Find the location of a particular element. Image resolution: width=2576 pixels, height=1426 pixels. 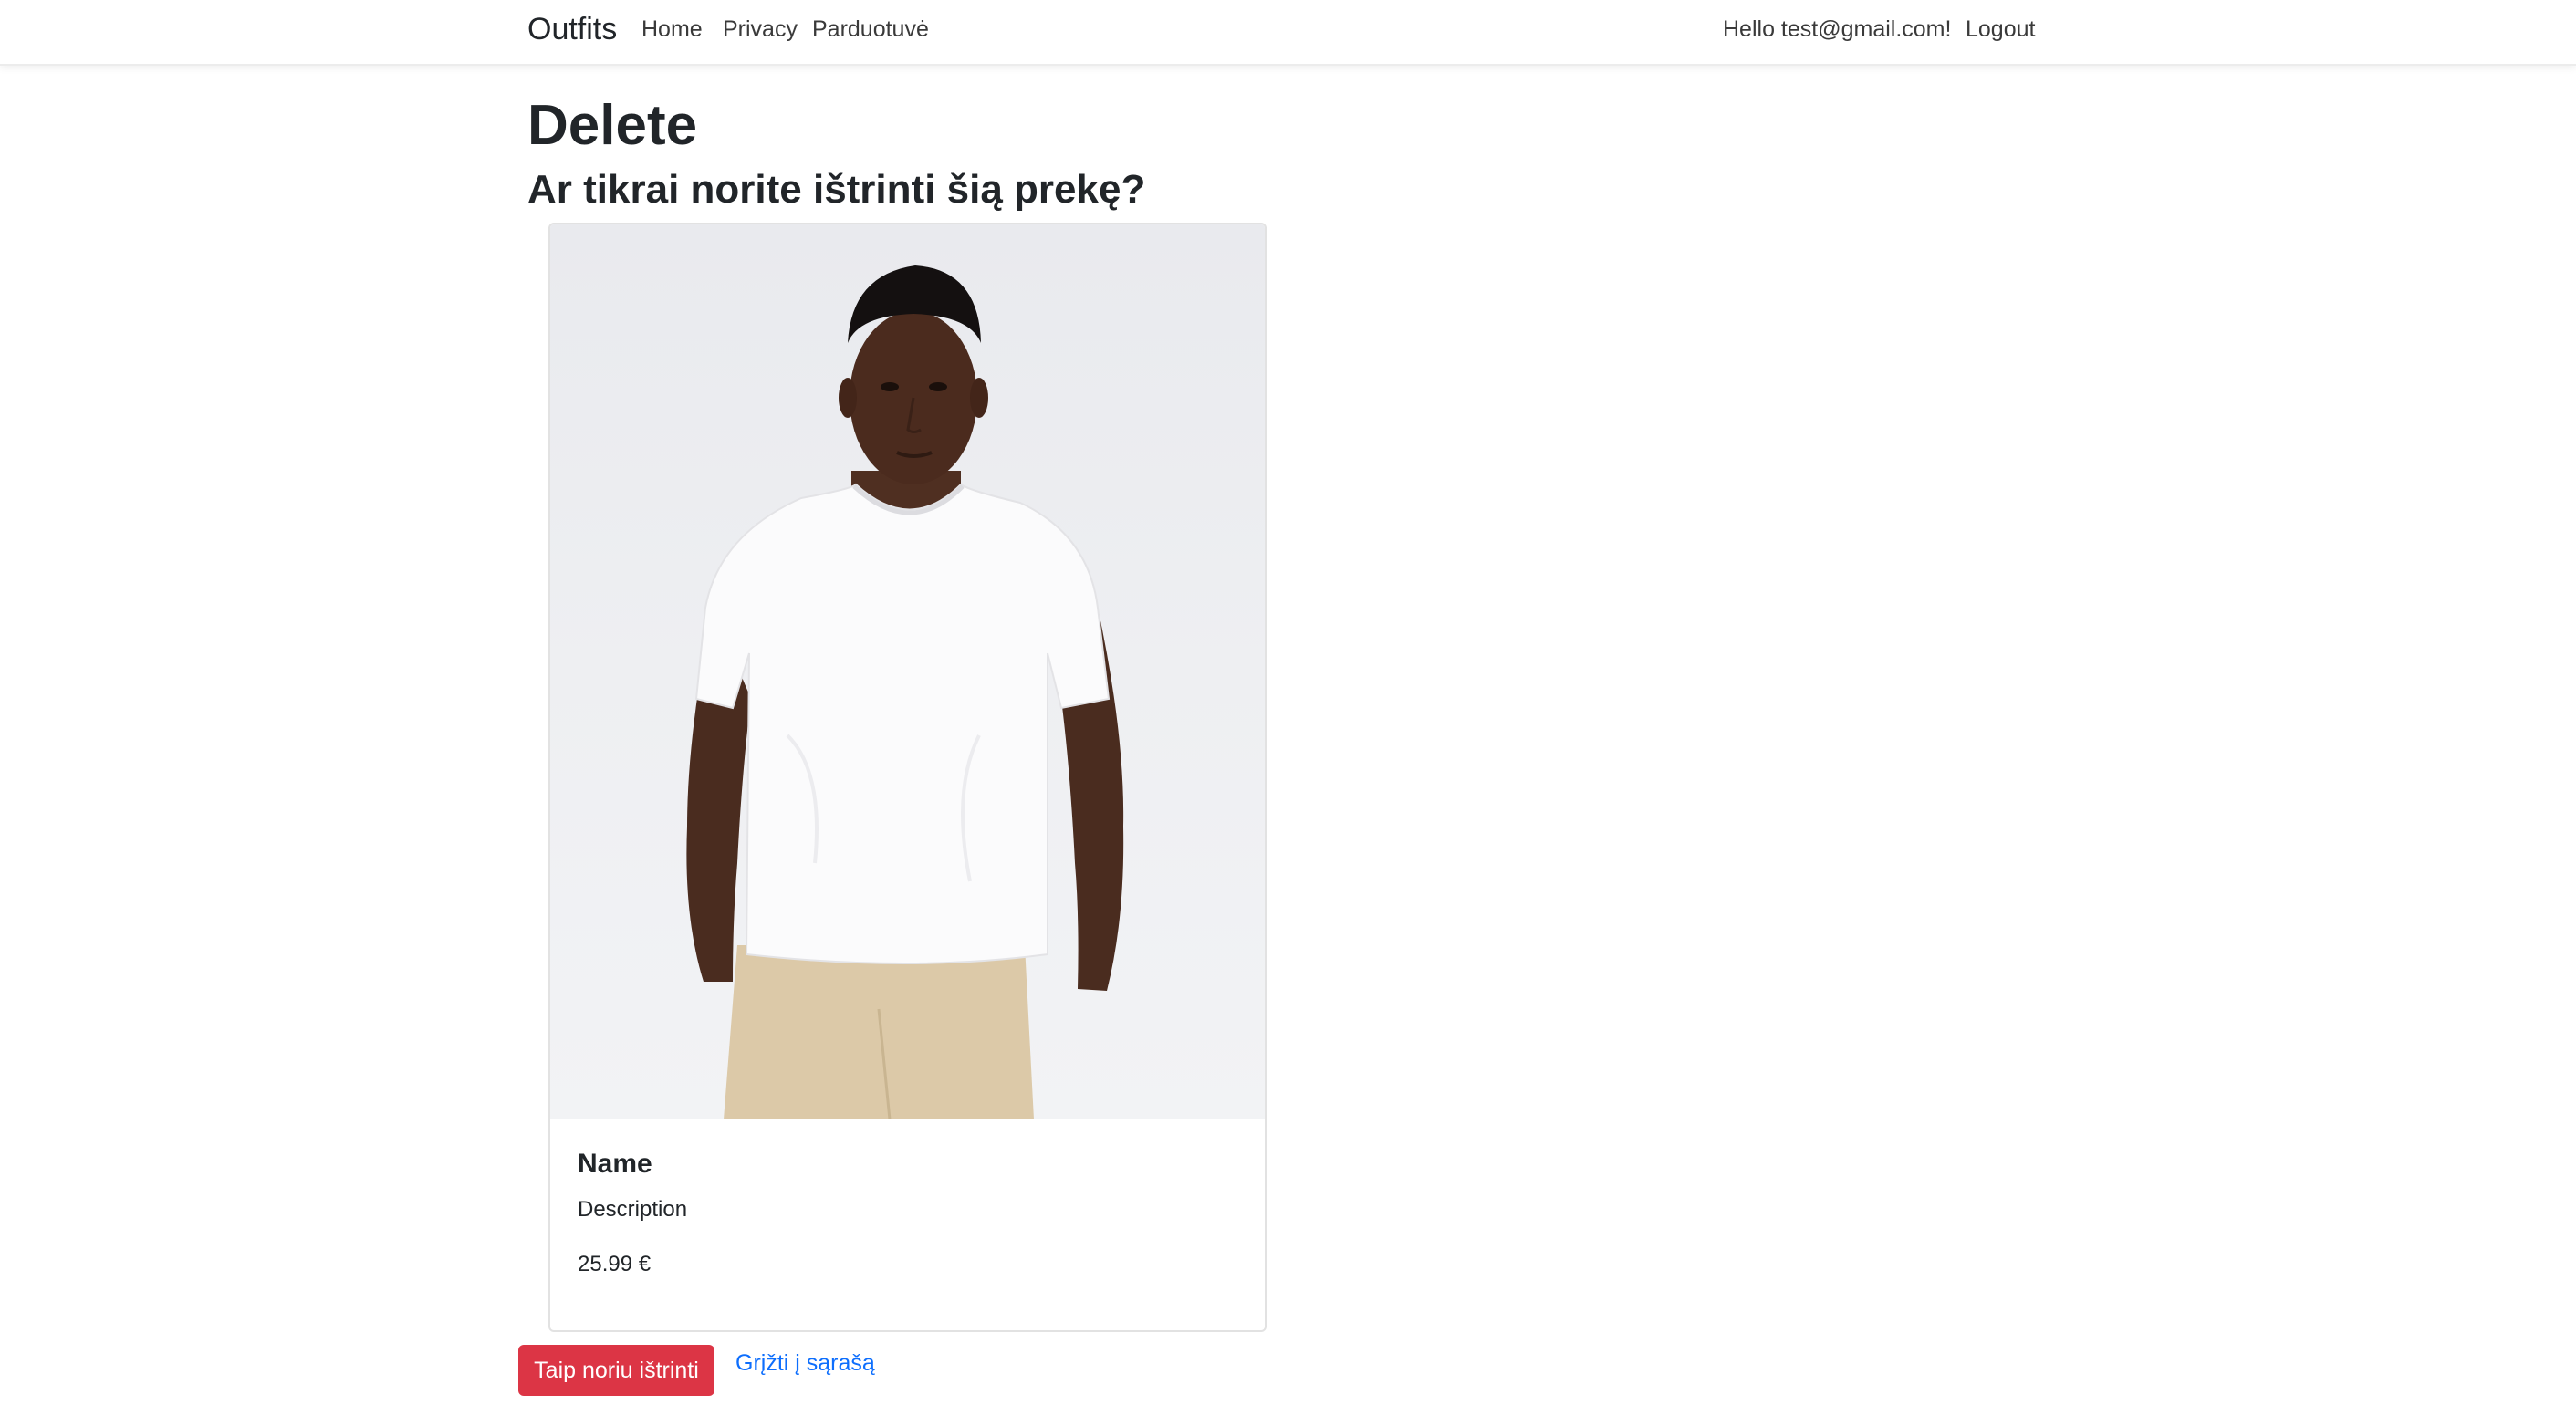

nav-home-link: Home is located at coordinates (672, 30).